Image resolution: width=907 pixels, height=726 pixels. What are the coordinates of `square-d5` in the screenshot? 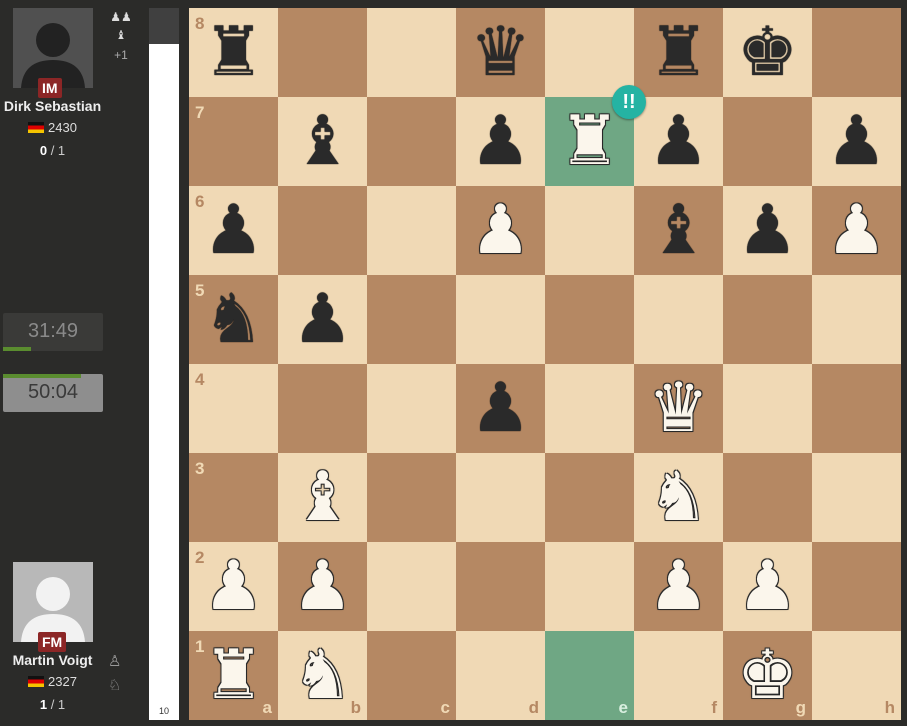 It's located at (500, 319).